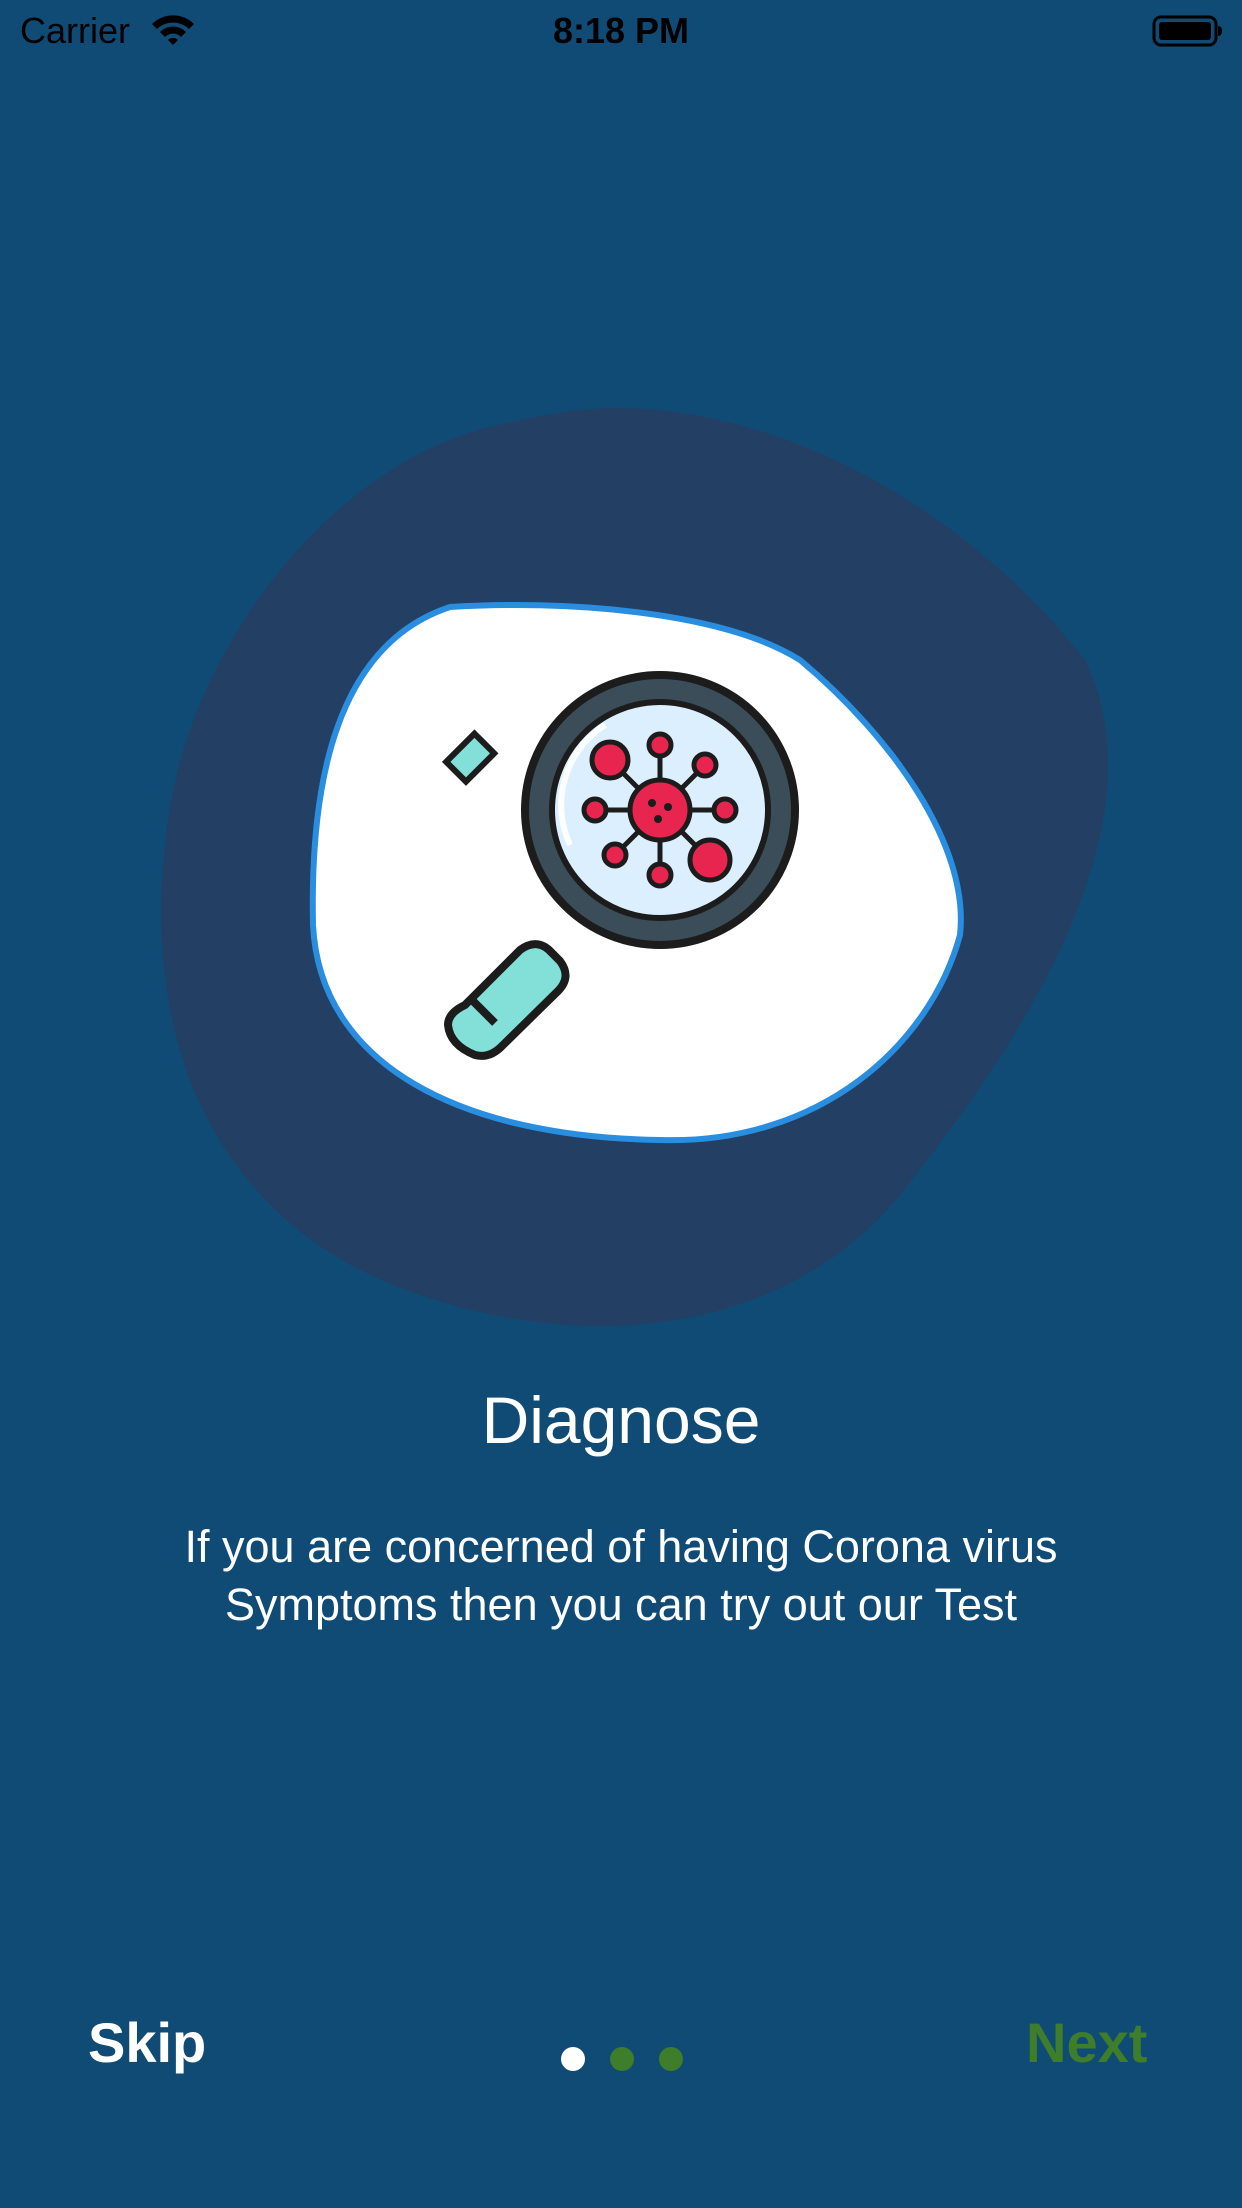 This screenshot has height=2208, width=1242. Describe the element at coordinates (621, 1420) in the screenshot. I see `onboarding-title: Diagnose` at that location.